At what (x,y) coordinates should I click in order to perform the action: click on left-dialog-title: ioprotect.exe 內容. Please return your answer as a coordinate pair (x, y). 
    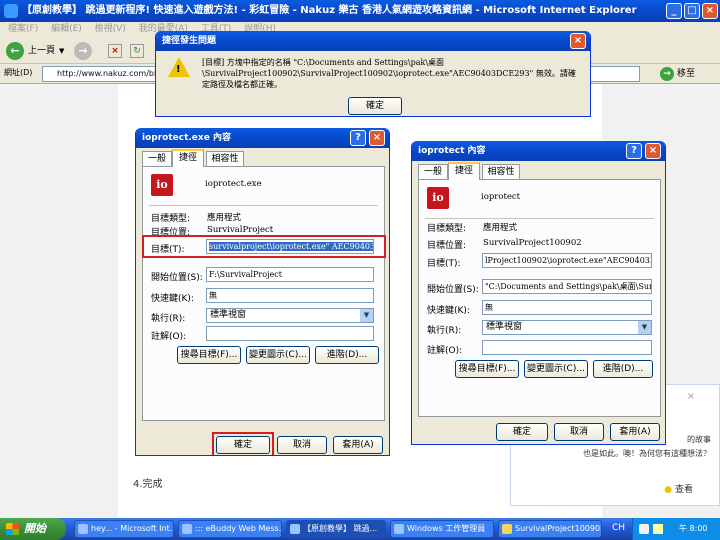
    Looking at the image, I should click on (186, 138).